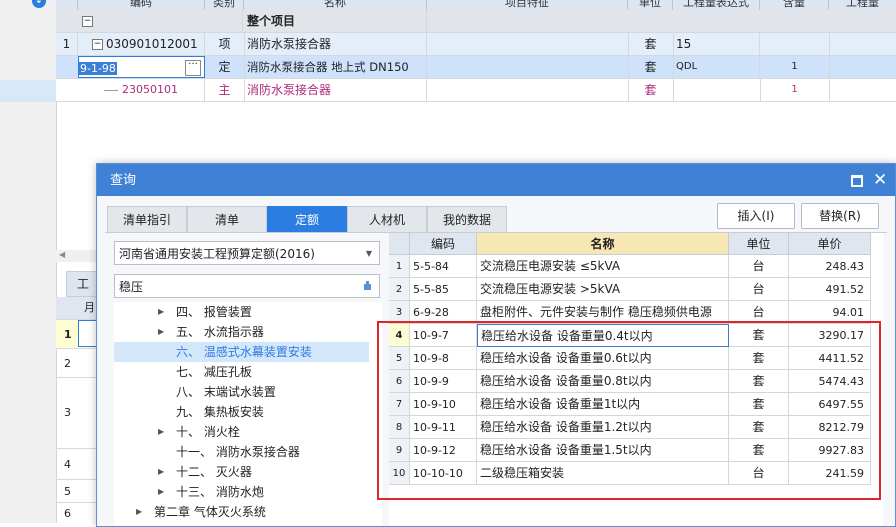 This screenshot has height=527, width=896. Describe the element at coordinates (226, 392) in the screenshot. I see `tree-item-label: 八、 末端试水装置` at that location.